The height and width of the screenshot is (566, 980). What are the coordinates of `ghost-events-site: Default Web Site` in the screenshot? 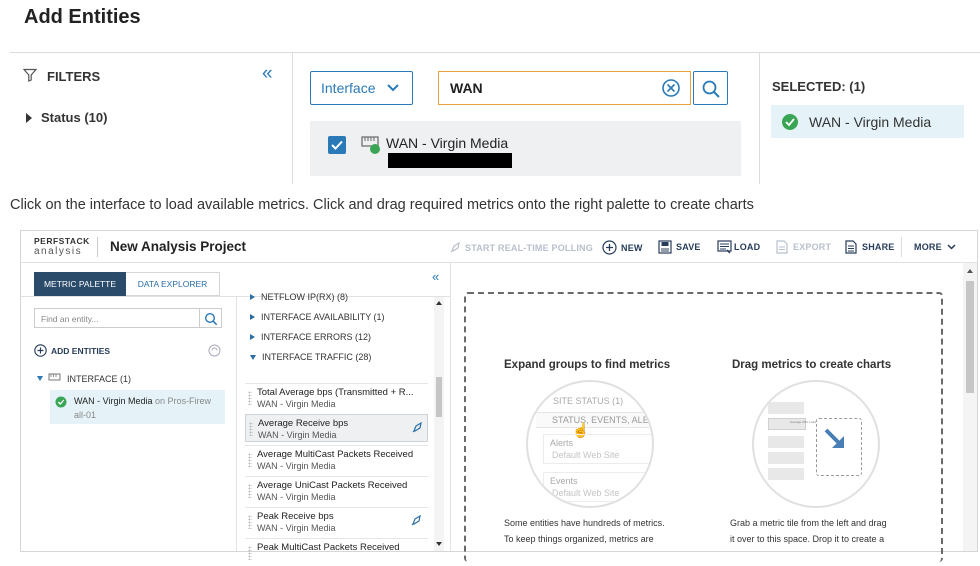 It's located at (586, 493).